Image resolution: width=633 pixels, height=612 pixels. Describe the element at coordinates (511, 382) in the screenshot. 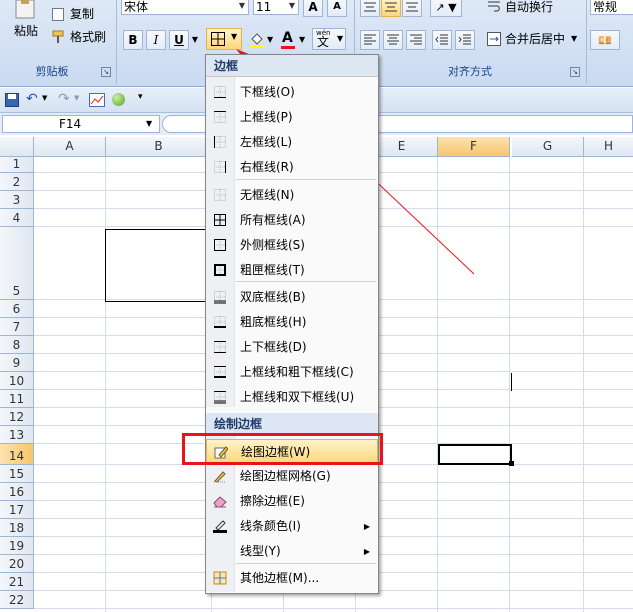

I see `cell-caret` at that location.